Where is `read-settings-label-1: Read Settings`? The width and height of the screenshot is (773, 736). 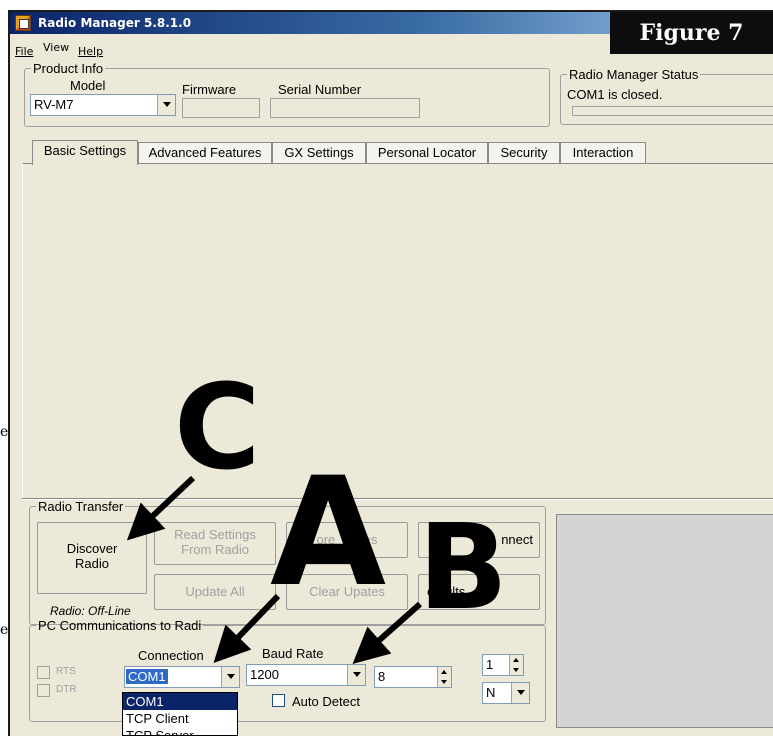 read-settings-label-1: Read Settings is located at coordinates (215, 534).